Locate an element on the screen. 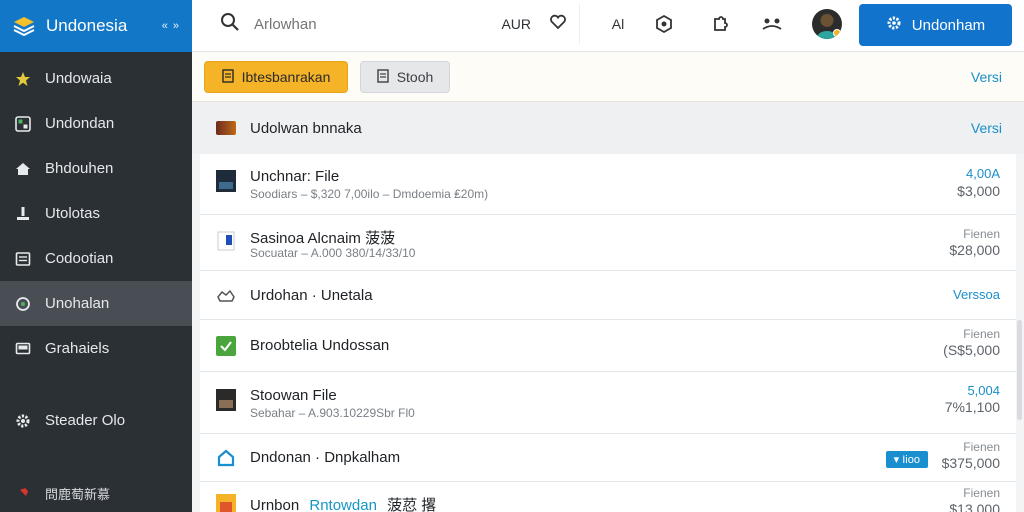 The height and width of the screenshot is (512, 1024). folder-thumbnail-icon is located at coordinates (226, 128).